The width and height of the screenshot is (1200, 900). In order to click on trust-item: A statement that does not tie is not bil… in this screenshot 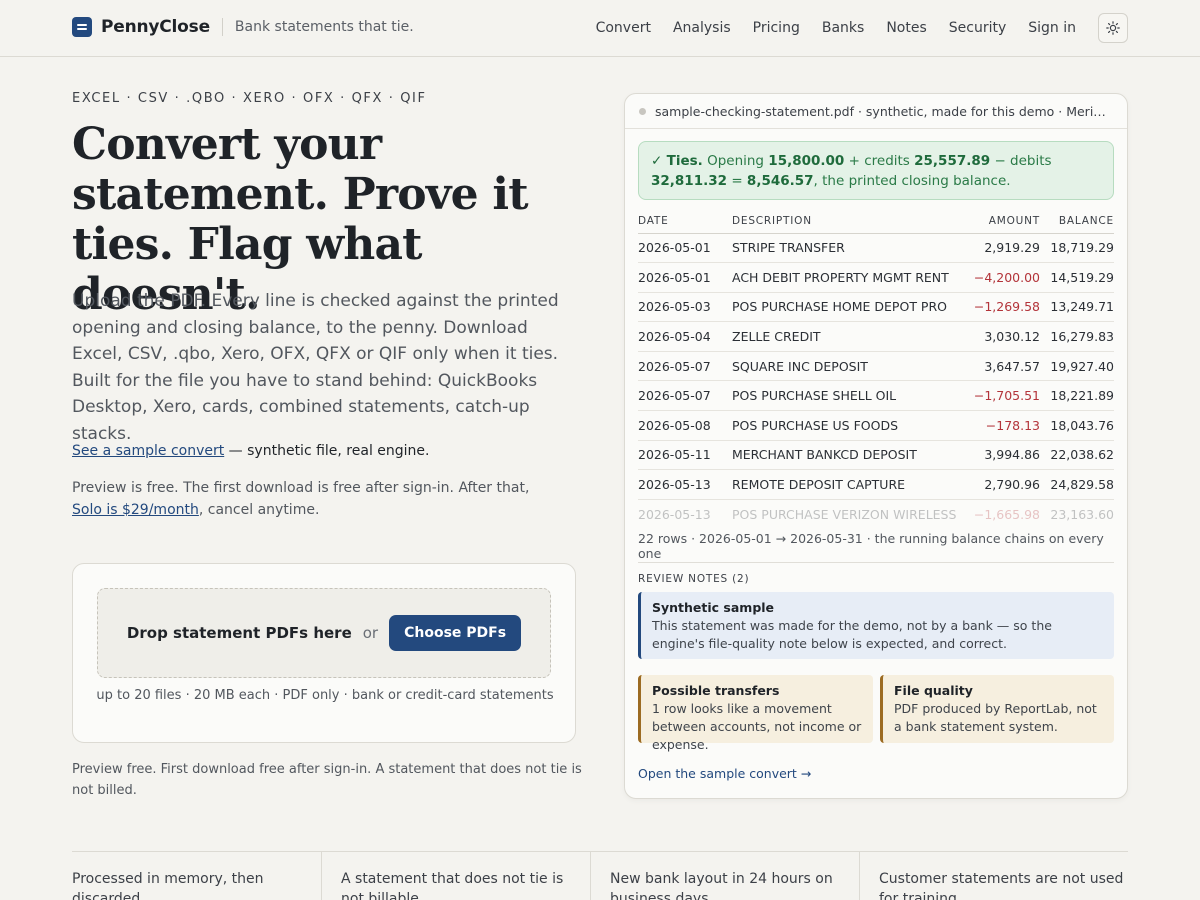, I will do `click(455, 876)`.